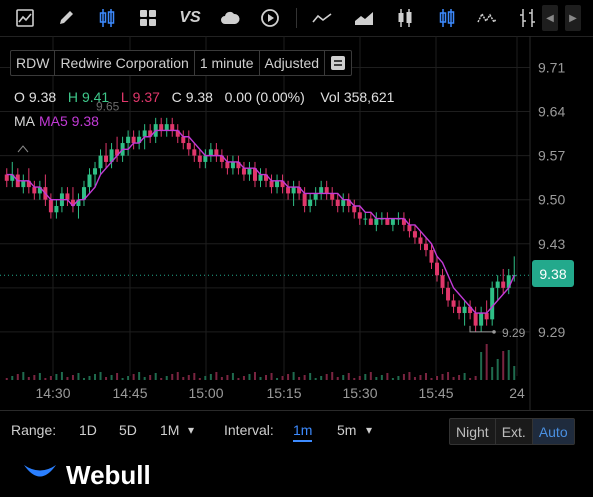  What do you see at coordinates (528, 18) in the screenshot?
I see `hollow-candle-icon` at bounding box center [528, 18].